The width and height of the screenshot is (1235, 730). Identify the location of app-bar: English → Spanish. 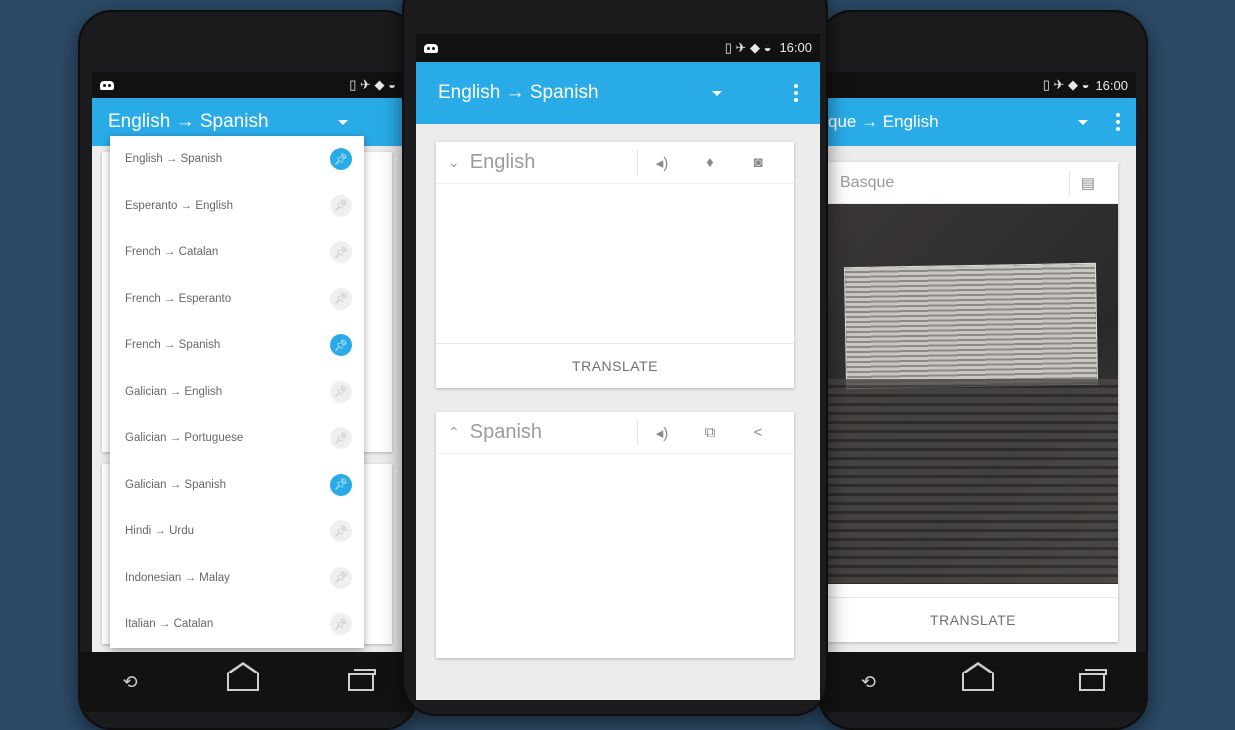
(618, 93).